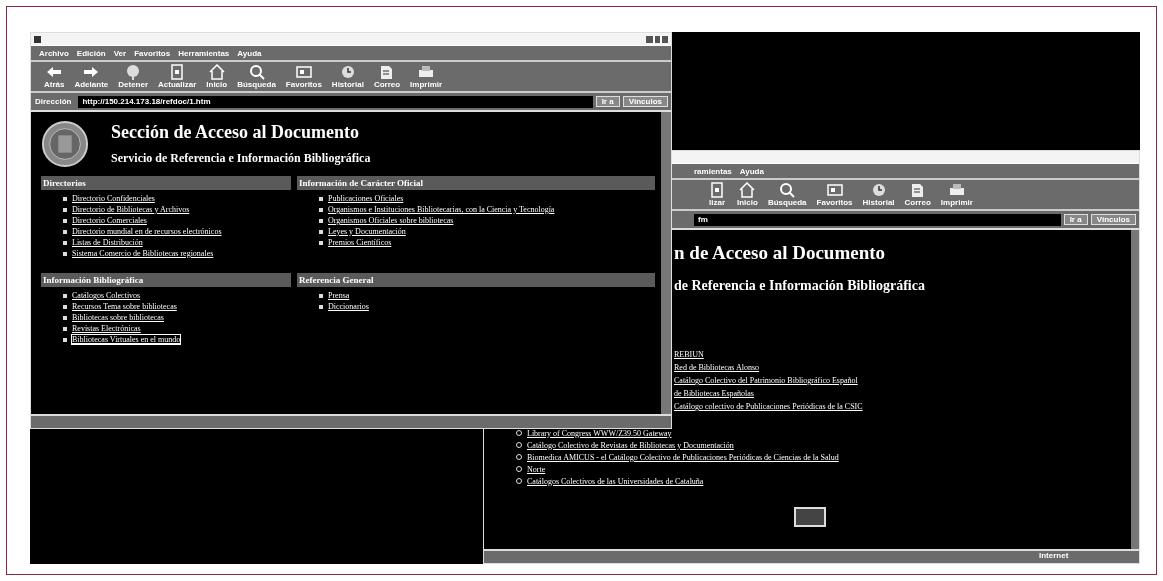 The width and height of the screenshot is (1163, 581). Describe the element at coordinates (107, 242) in the screenshot. I see `link: Listas de Distribución` at that location.